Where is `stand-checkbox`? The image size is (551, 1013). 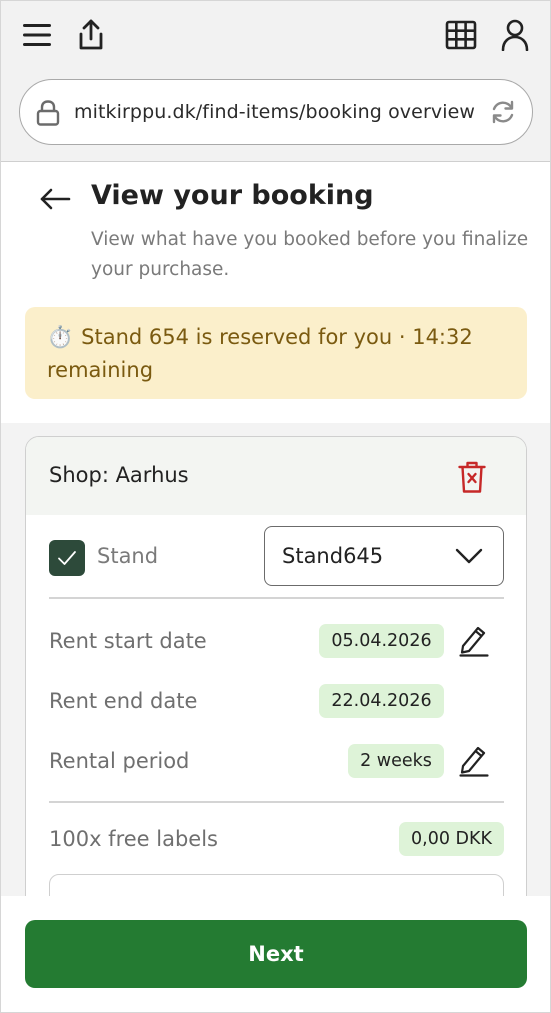
stand-checkbox is located at coordinates (67, 558).